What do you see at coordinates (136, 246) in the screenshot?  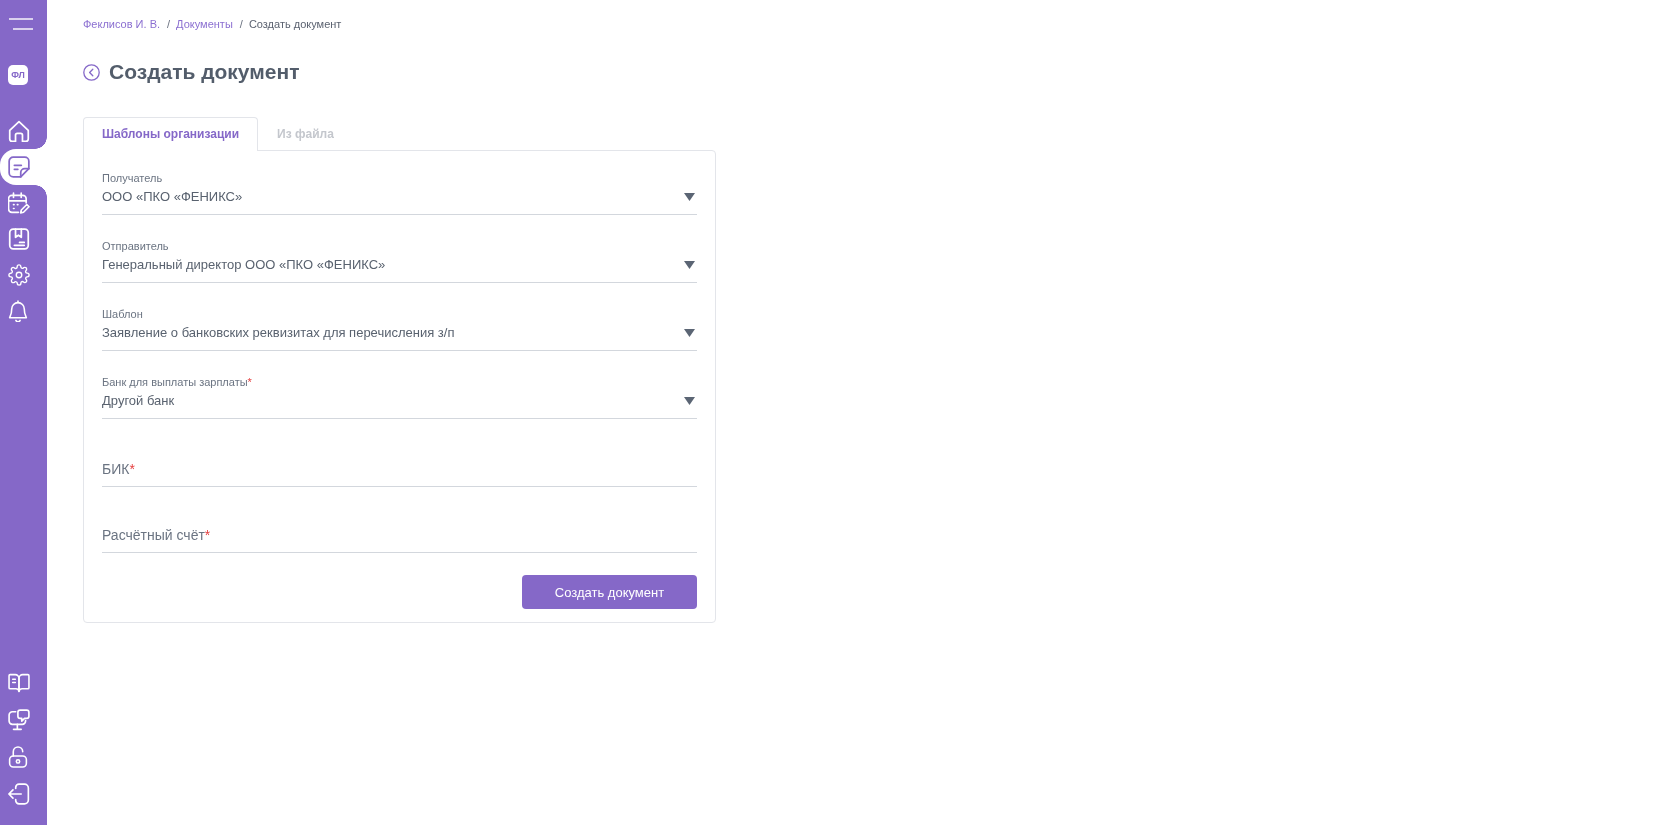 I see `field-label: Отправитель` at bounding box center [136, 246].